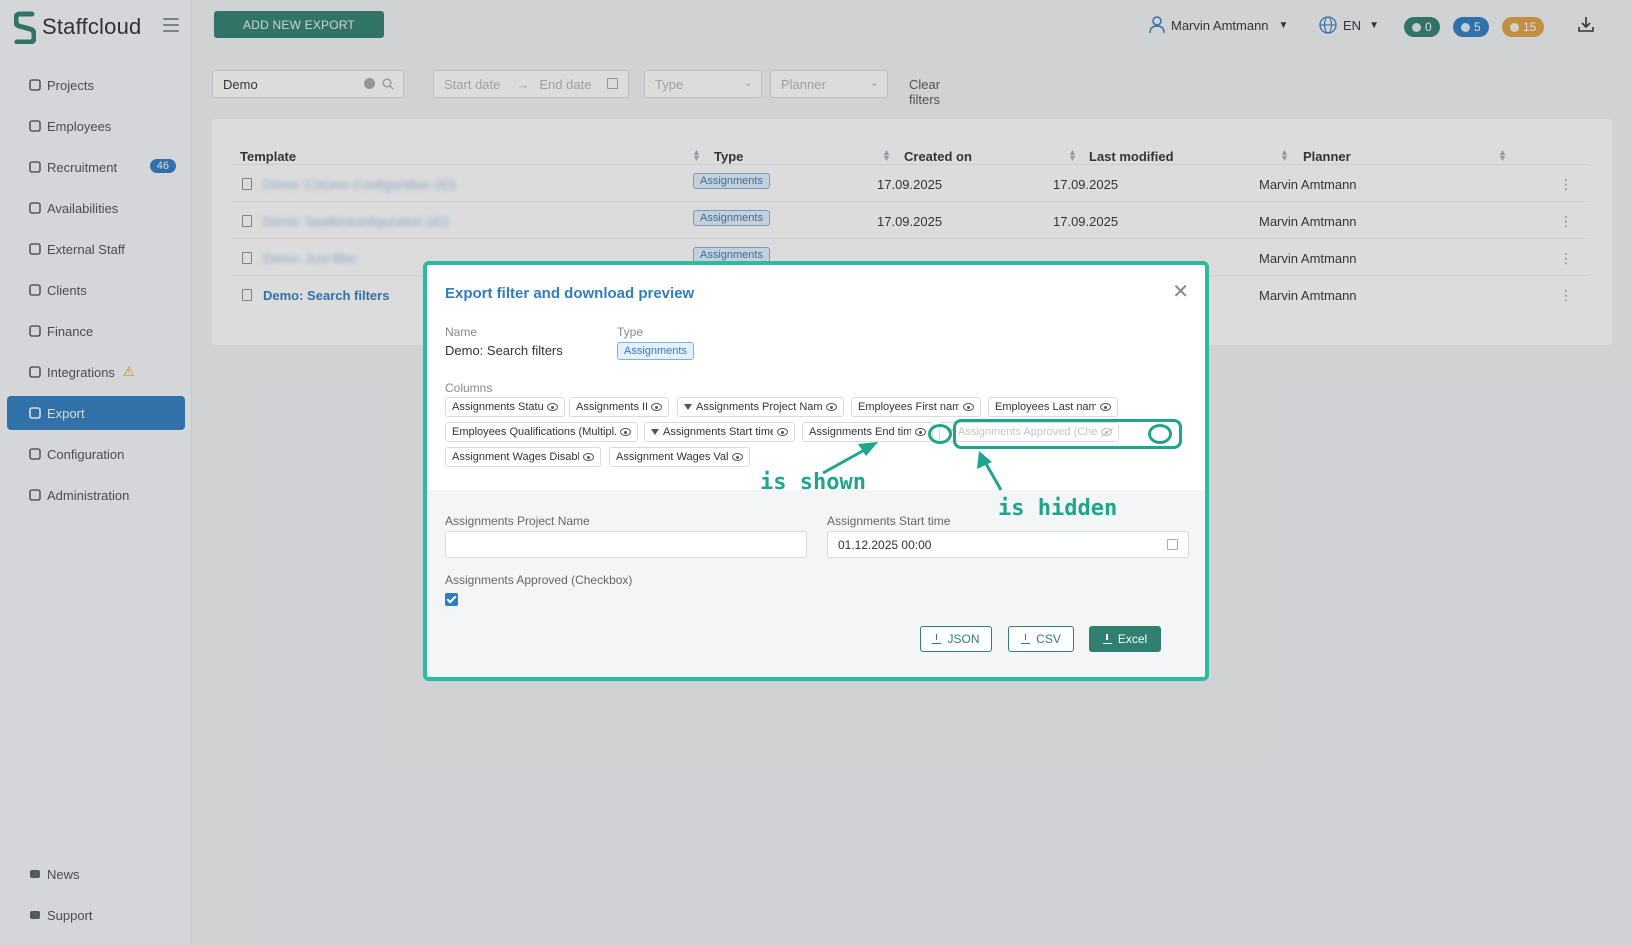  I want to click on annotation-is-hidden: is hidden, so click(1058, 508).